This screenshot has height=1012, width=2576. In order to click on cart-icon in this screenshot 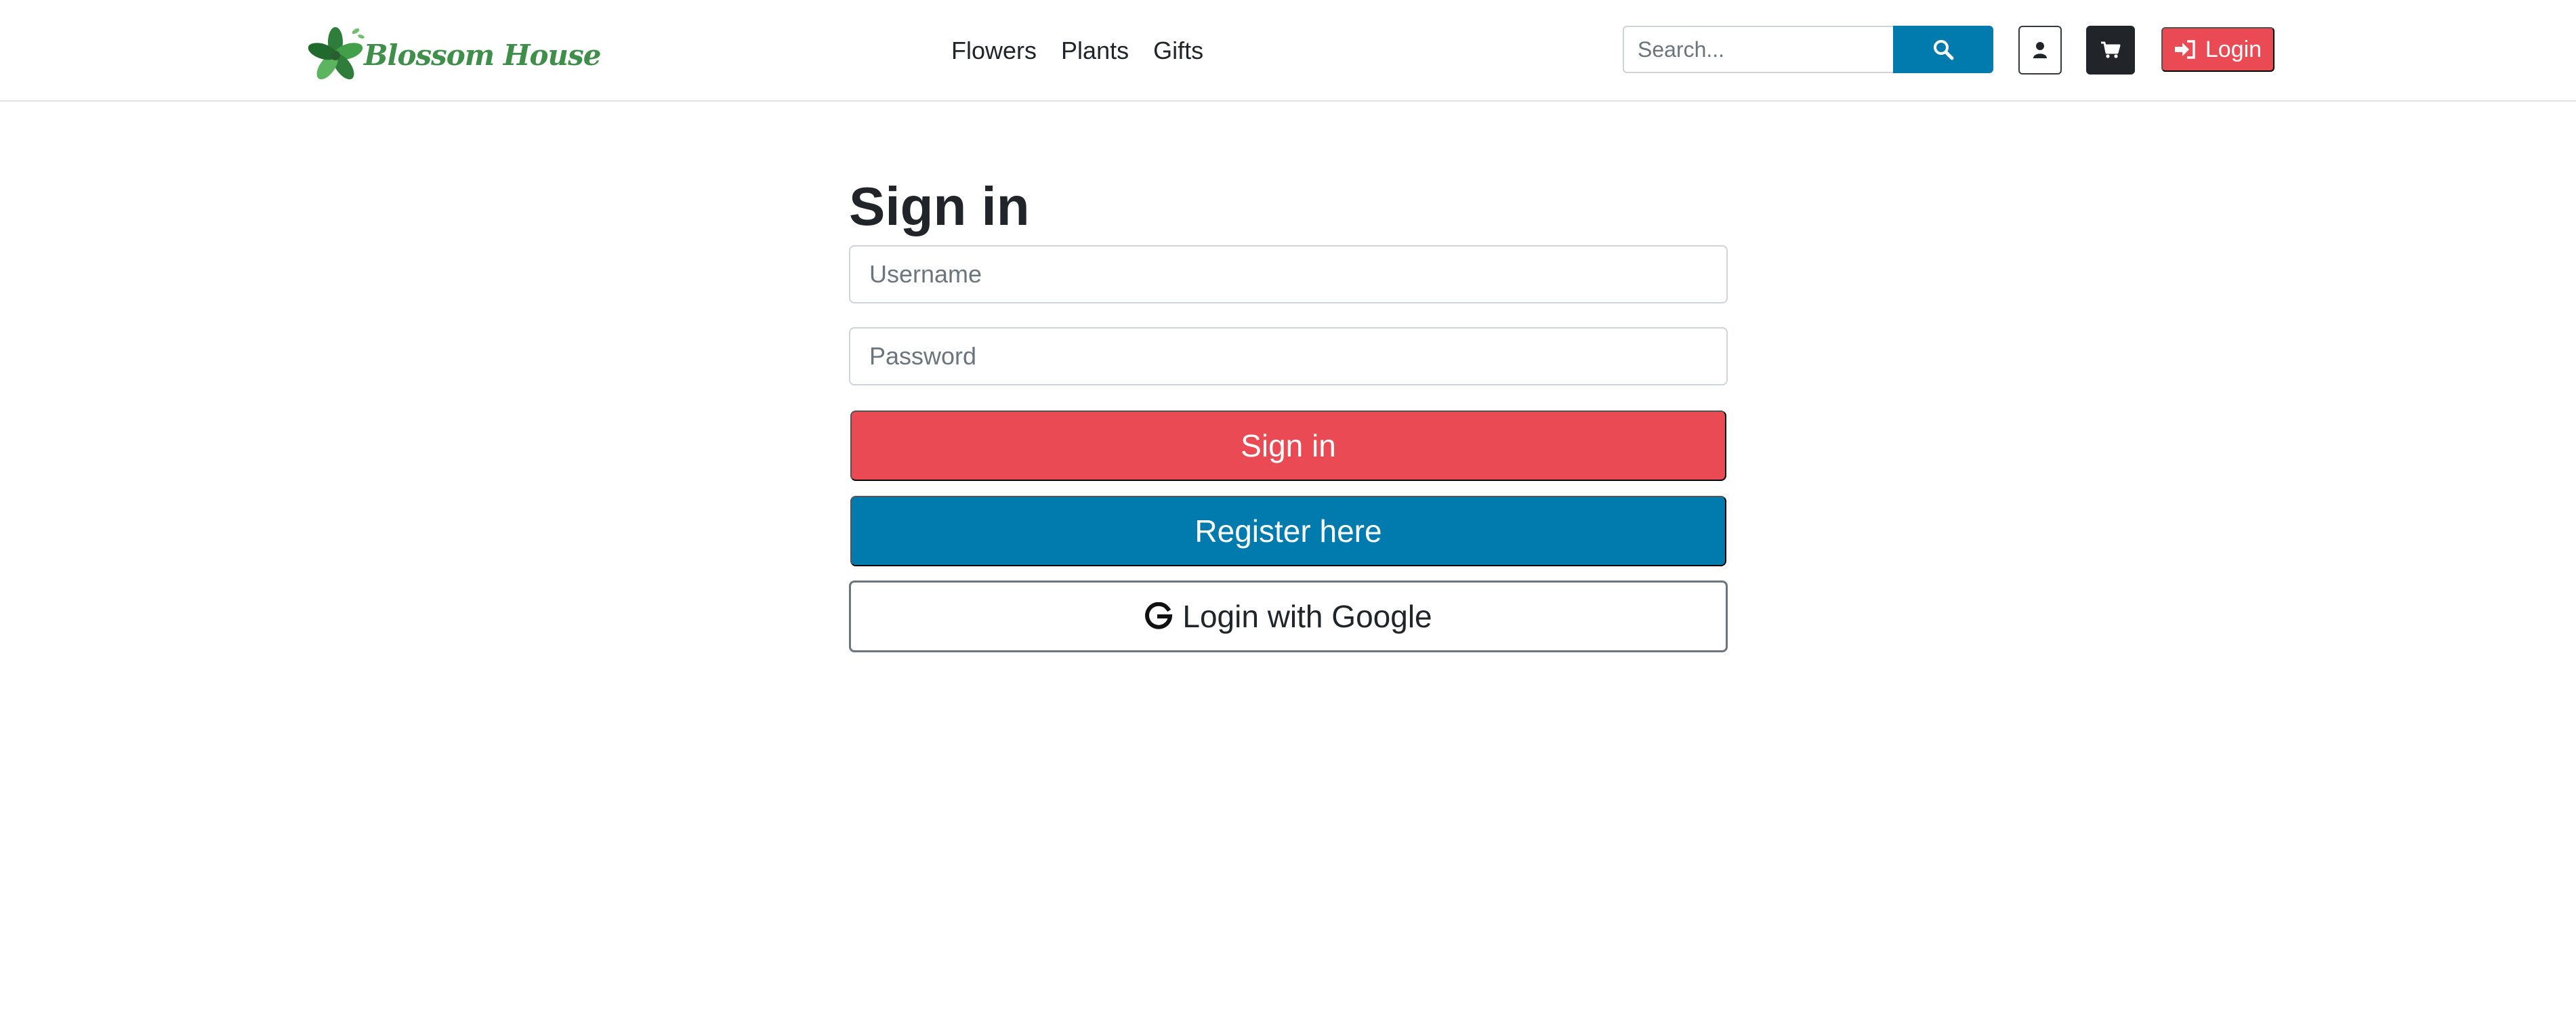, I will do `click(2111, 49)`.